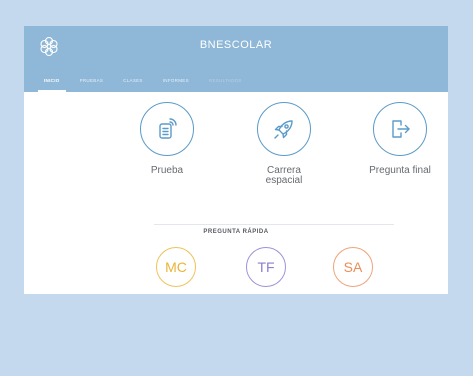 The image size is (473, 376). I want to click on tab-pruebas: PRUEBAS, so click(92, 81).